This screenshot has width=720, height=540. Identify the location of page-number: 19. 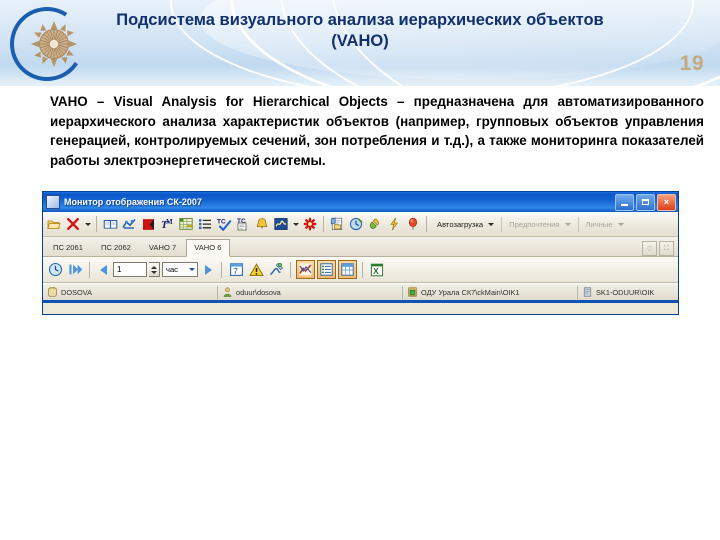
(691, 63).